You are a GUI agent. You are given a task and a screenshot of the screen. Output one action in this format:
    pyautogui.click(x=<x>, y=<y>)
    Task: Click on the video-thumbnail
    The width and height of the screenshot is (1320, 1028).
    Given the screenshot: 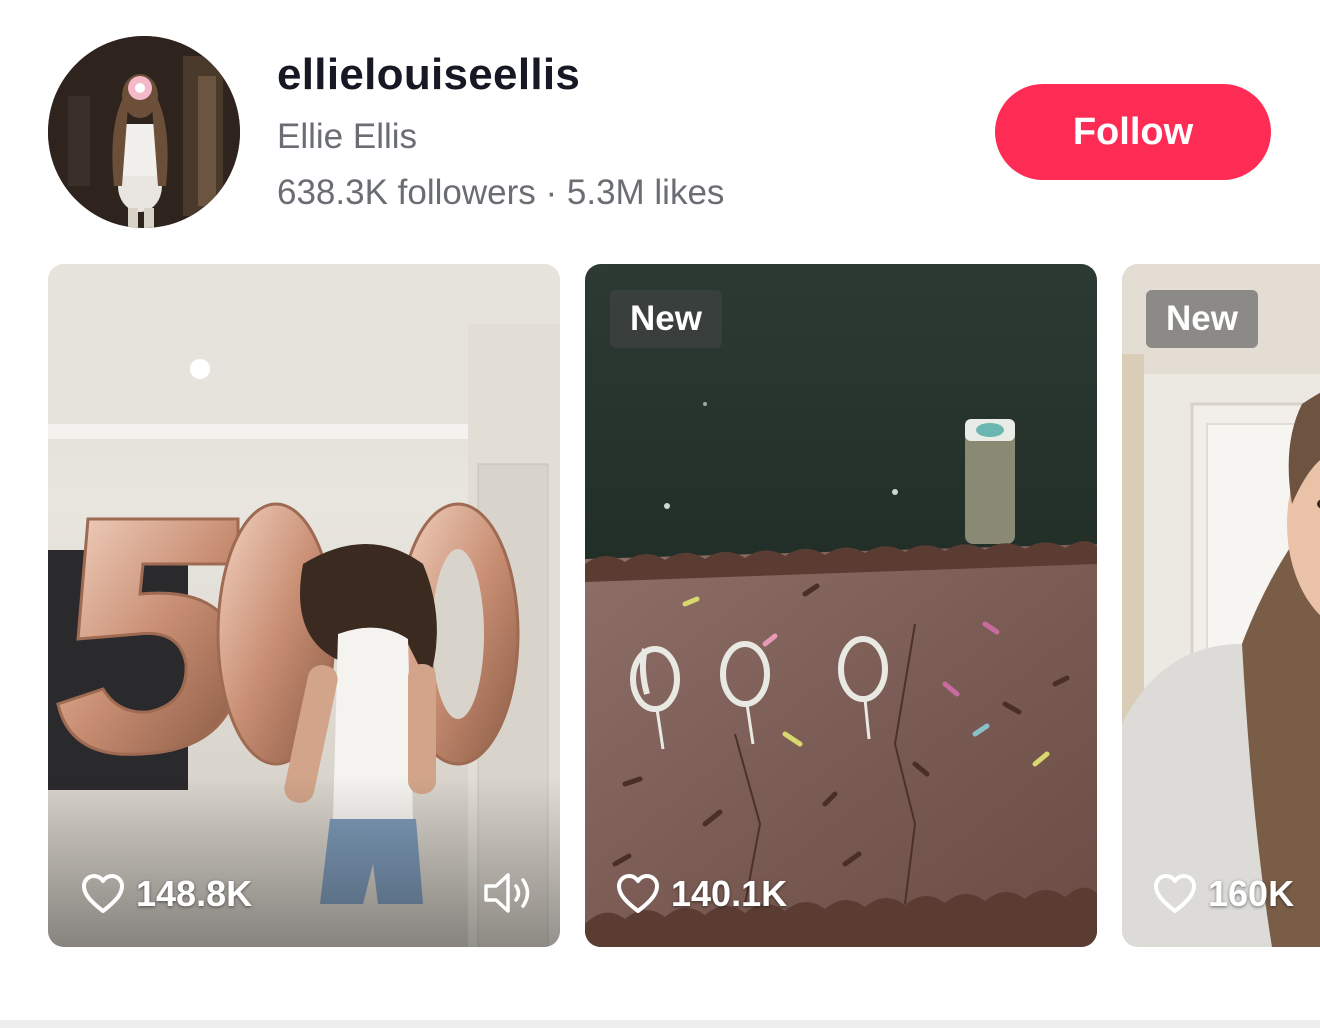 What is the action you would take?
    pyautogui.click(x=1221, y=605)
    